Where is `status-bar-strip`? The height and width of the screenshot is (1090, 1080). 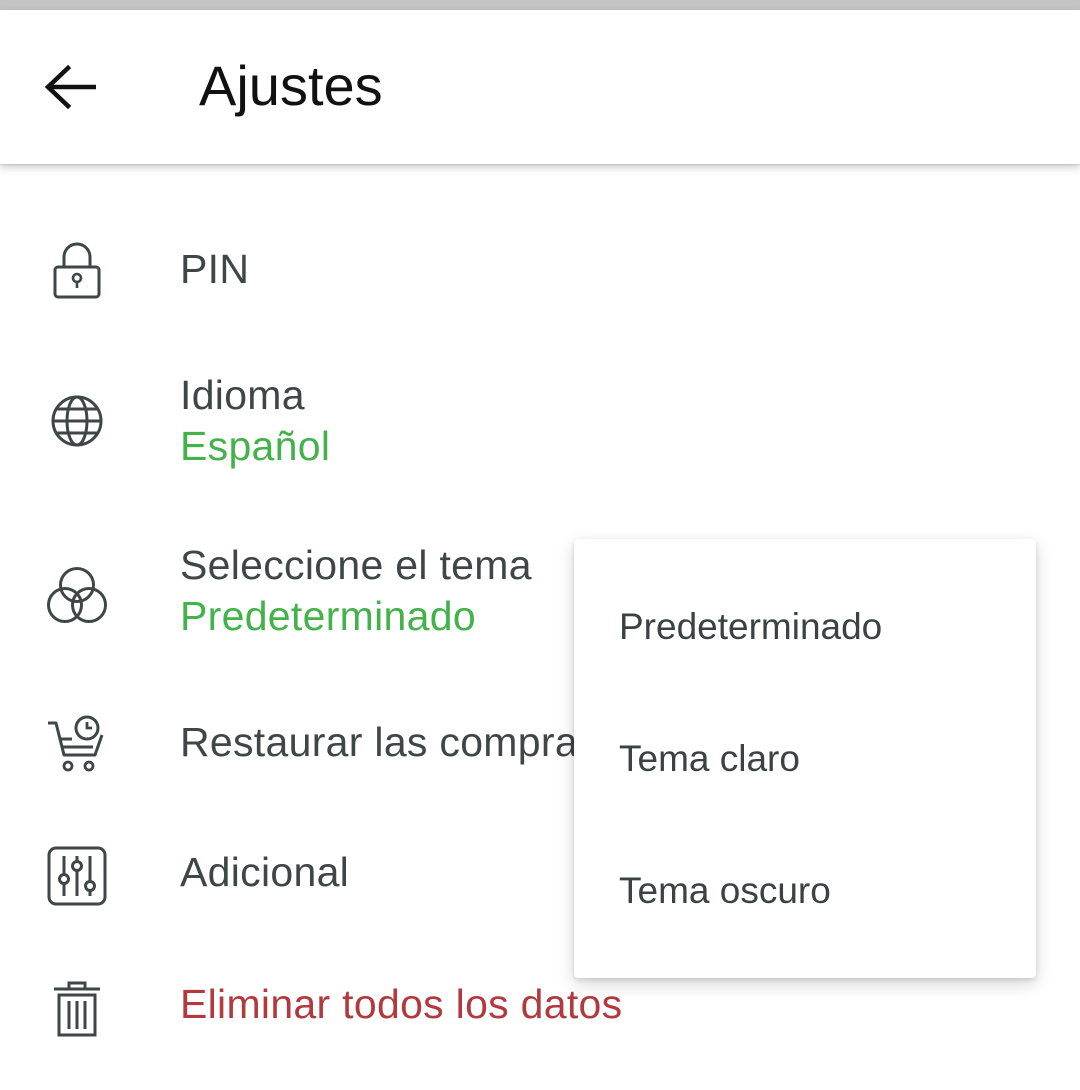
status-bar-strip is located at coordinates (540, 5).